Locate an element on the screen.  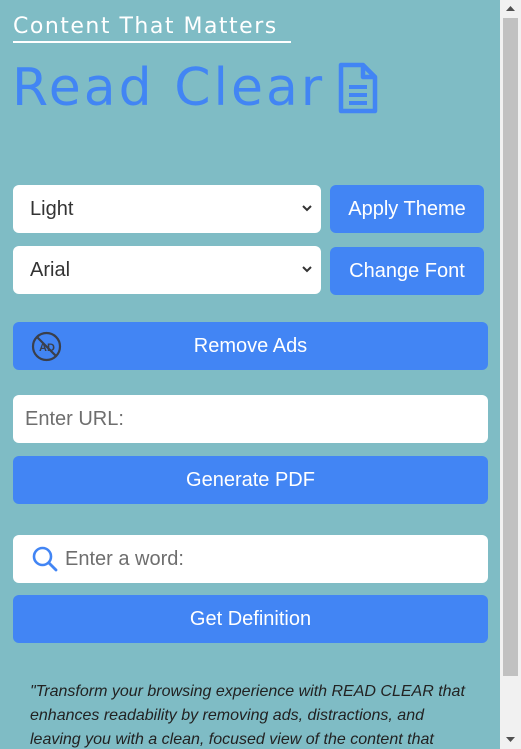
scrollbar is located at coordinates (510, 374).